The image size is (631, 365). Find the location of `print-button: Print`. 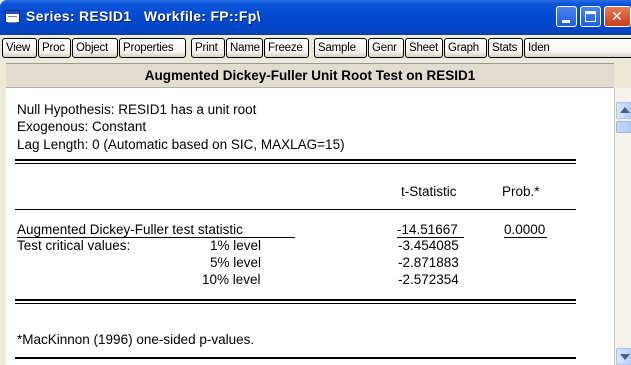

print-button: Print is located at coordinates (208, 48).